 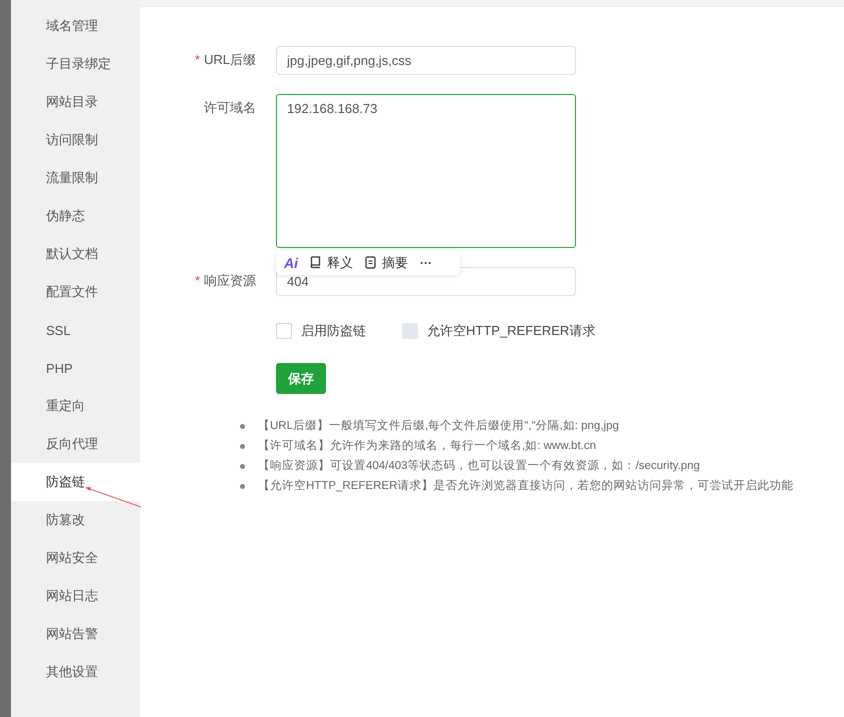 What do you see at coordinates (230, 107) in the screenshot?
I see `field-label-text: 许可域名` at bounding box center [230, 107].